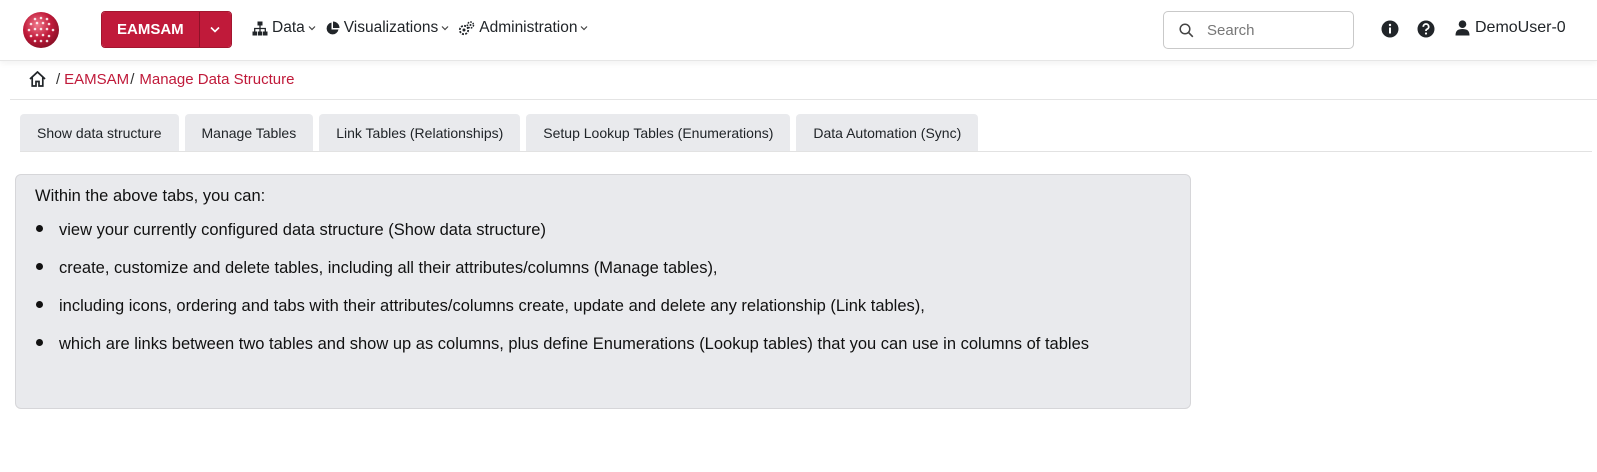 This screenshot has width=1597, height=472. Describe the element at coordinates (887, 132) in the screenshot. I see `tab-data-automation: Data Automation (Sync)` at that location.